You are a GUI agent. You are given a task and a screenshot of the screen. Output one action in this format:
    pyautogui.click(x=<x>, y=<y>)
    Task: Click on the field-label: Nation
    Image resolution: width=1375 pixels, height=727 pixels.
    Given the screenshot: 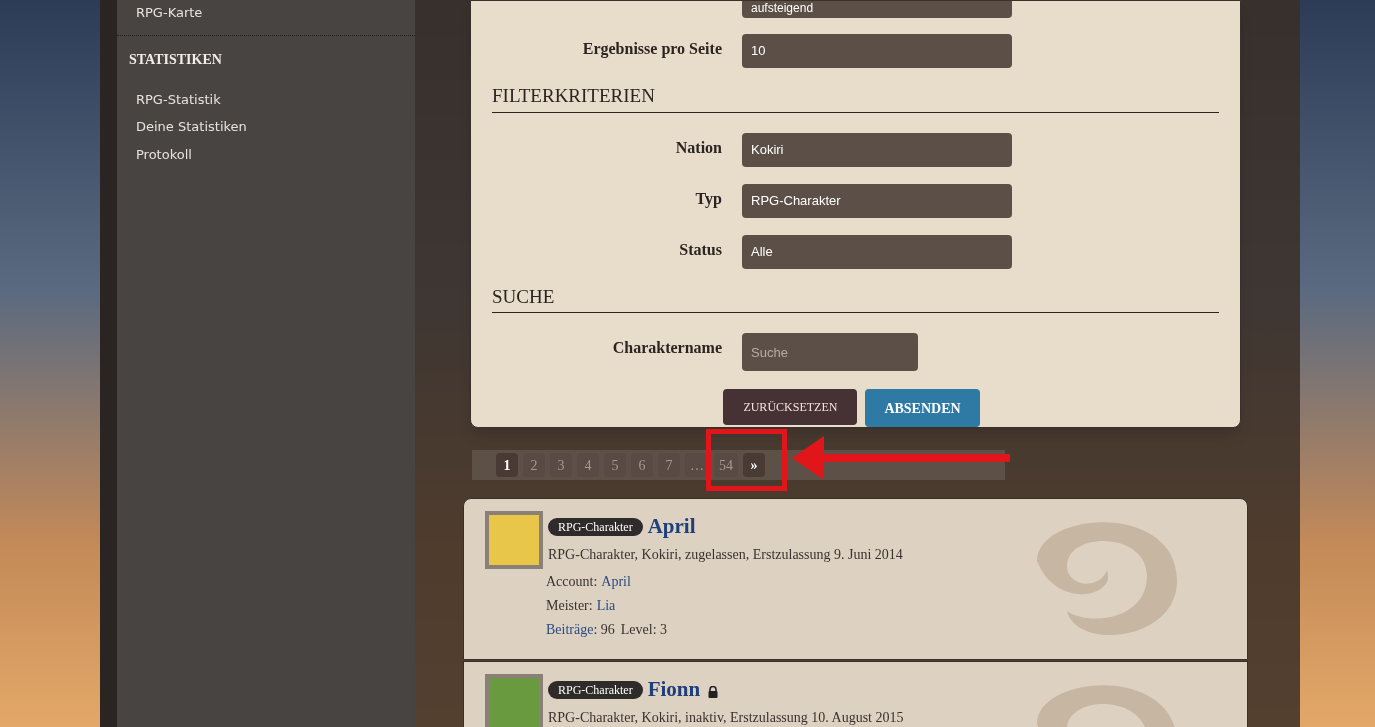 What is the action you would take?
    pyautogui.click(x=698, y=147)
    